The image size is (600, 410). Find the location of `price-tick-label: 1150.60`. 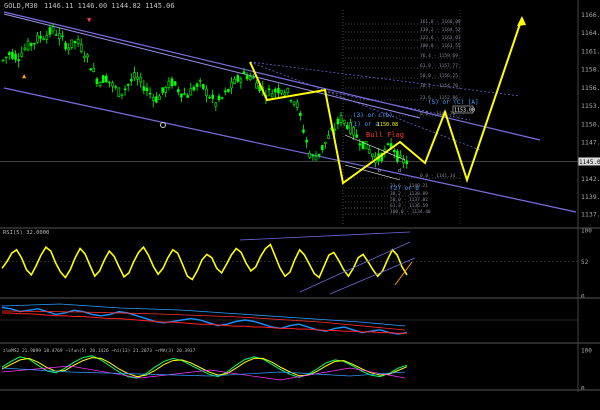

price-tick-label: 1150.60 is located at coordinates (590, 125).